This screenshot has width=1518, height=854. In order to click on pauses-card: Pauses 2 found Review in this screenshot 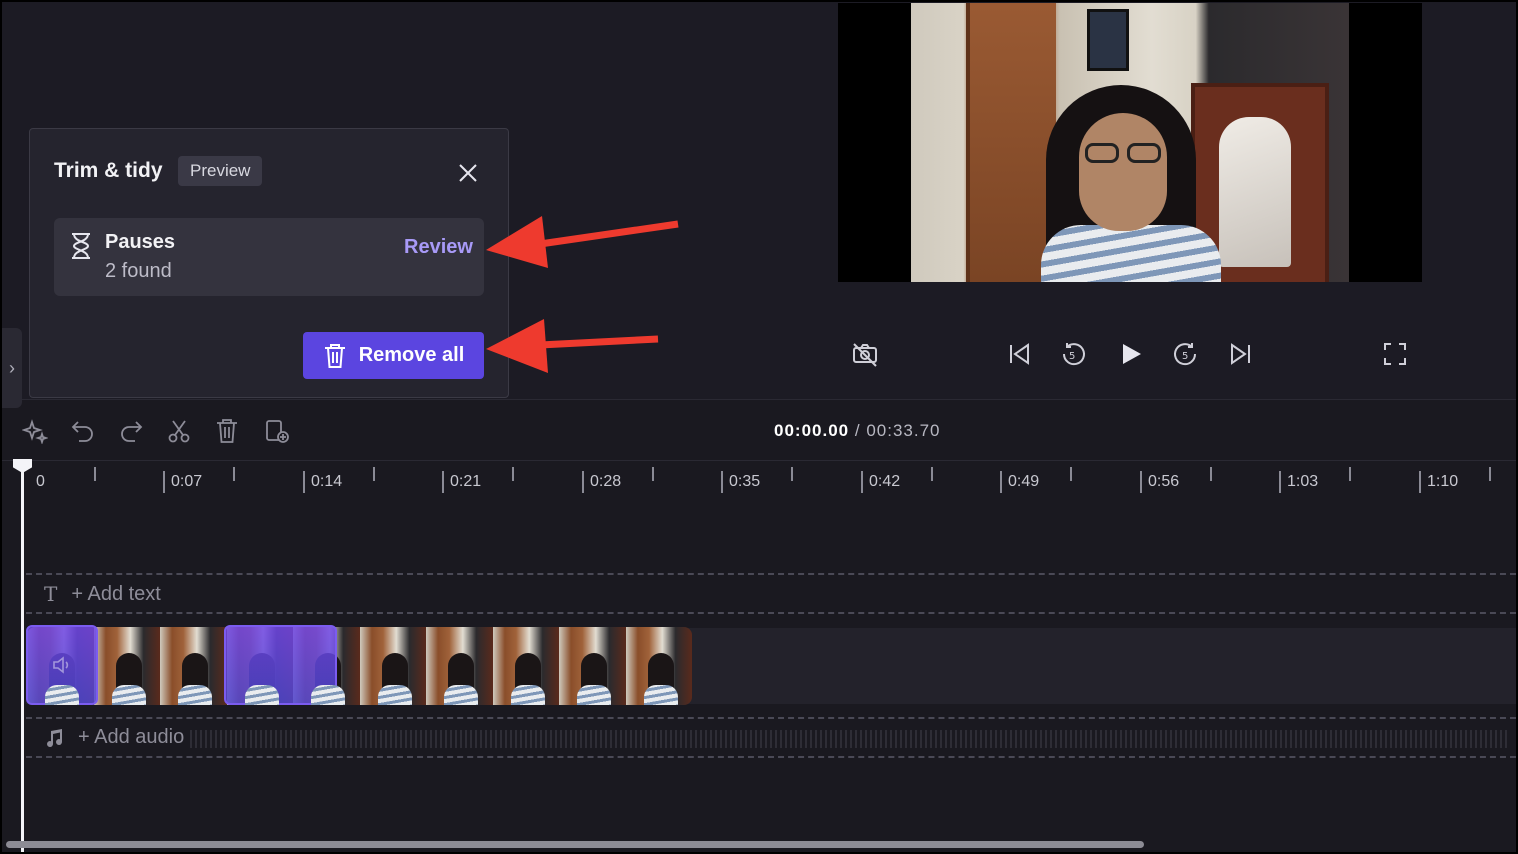, I will do `click(269, 257)`.